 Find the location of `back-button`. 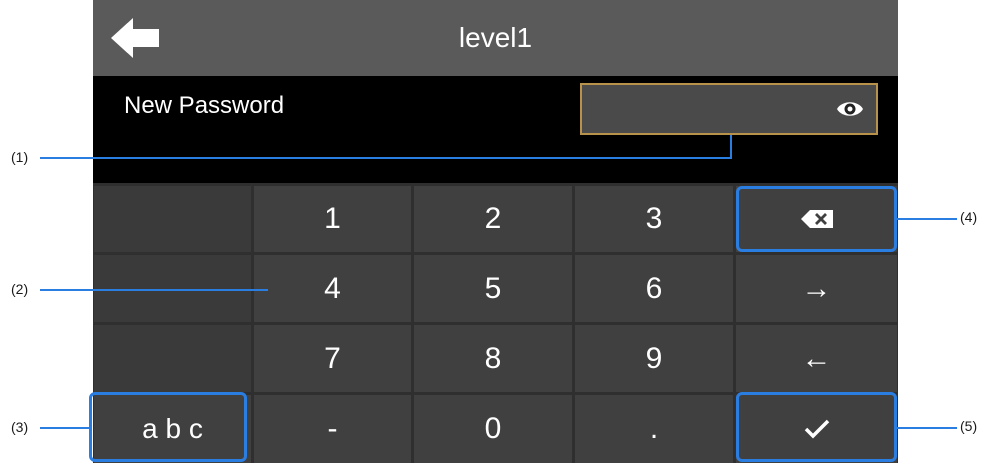

back-button is located at coordinates (137, 38).